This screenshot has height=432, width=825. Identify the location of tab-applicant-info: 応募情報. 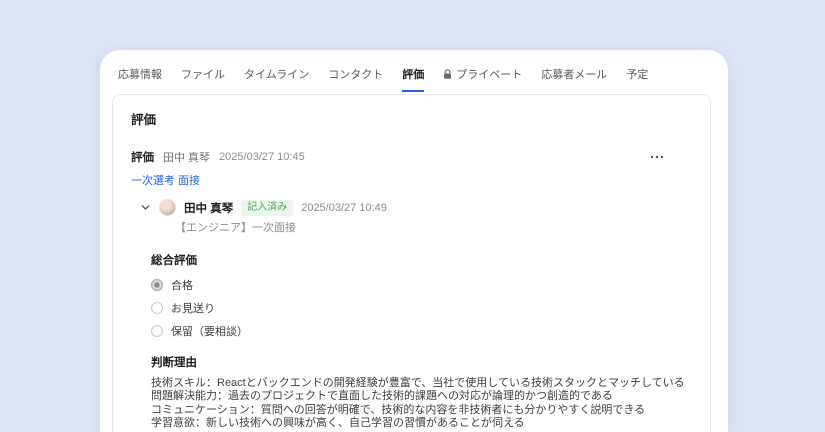
(140, 79).